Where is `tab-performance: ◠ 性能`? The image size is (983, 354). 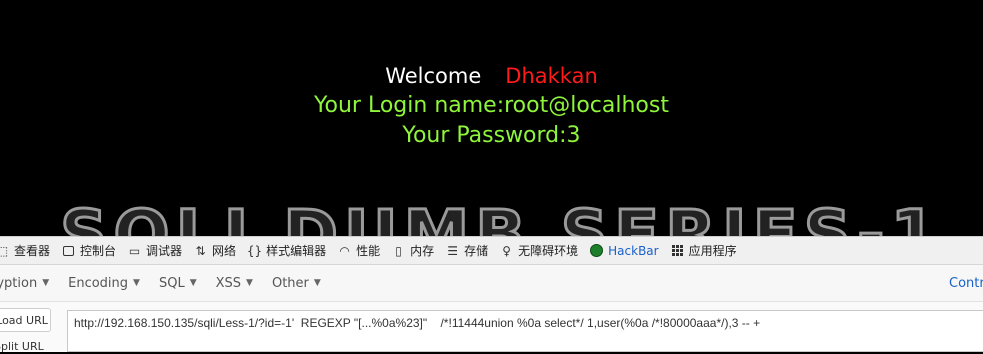
tab-performance: ◠ 性能 is located at coordinates (359, 250).